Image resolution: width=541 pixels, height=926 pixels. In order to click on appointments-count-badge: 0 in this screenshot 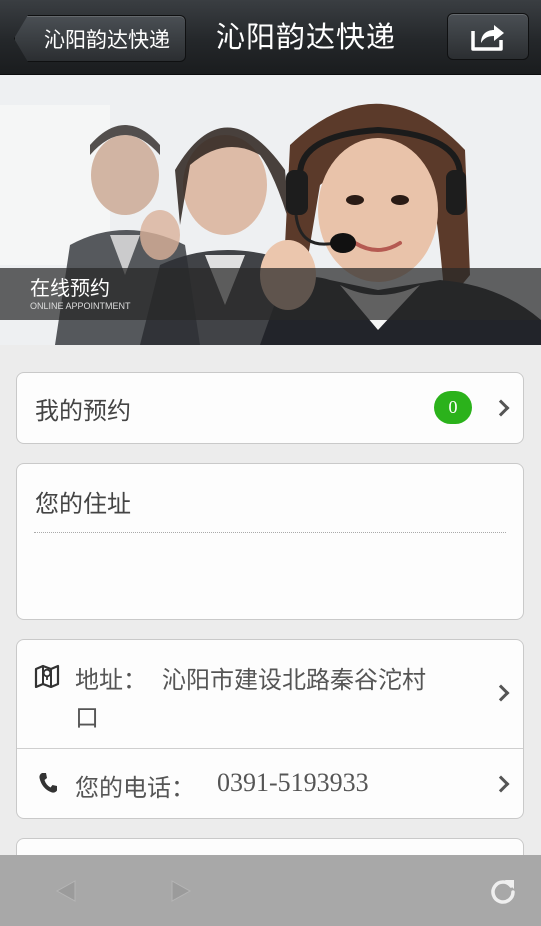, I will do `click(453, 407)`.